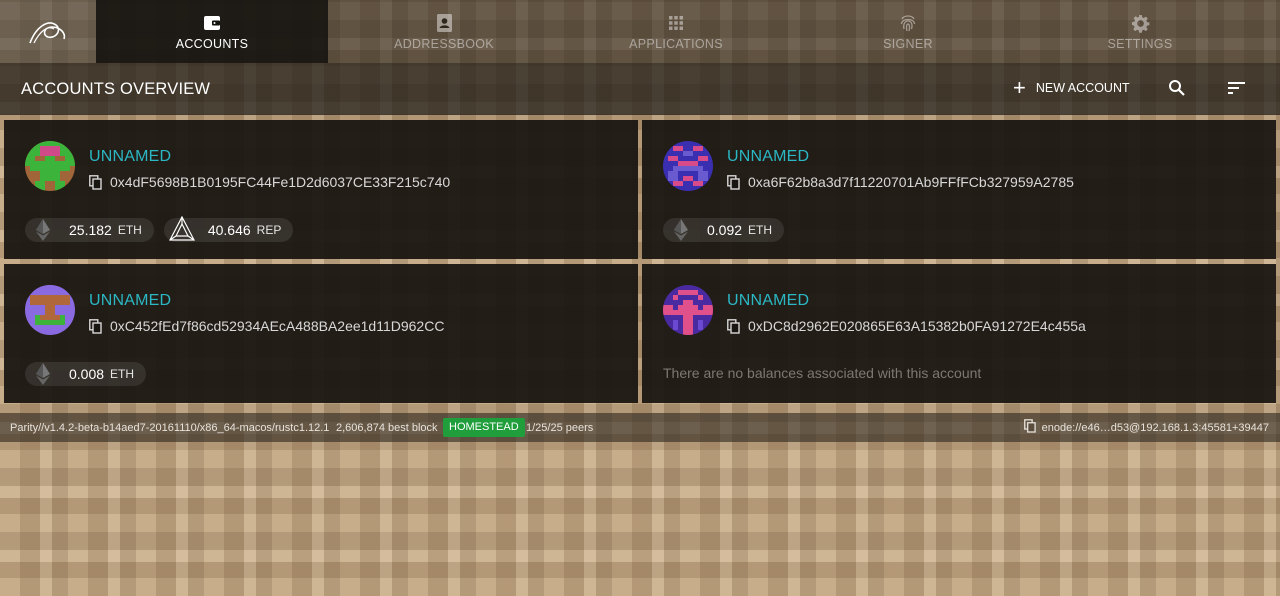  I want to click on tab-accounts: ACCOUNTS, so click(212, 31).